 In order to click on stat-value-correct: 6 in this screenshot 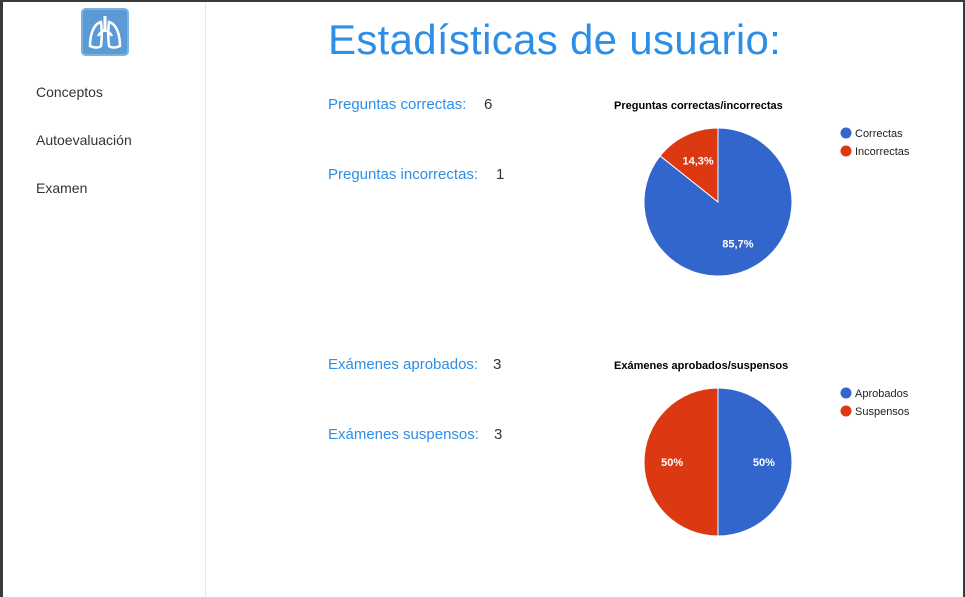, I will do `click(488, 104)`.